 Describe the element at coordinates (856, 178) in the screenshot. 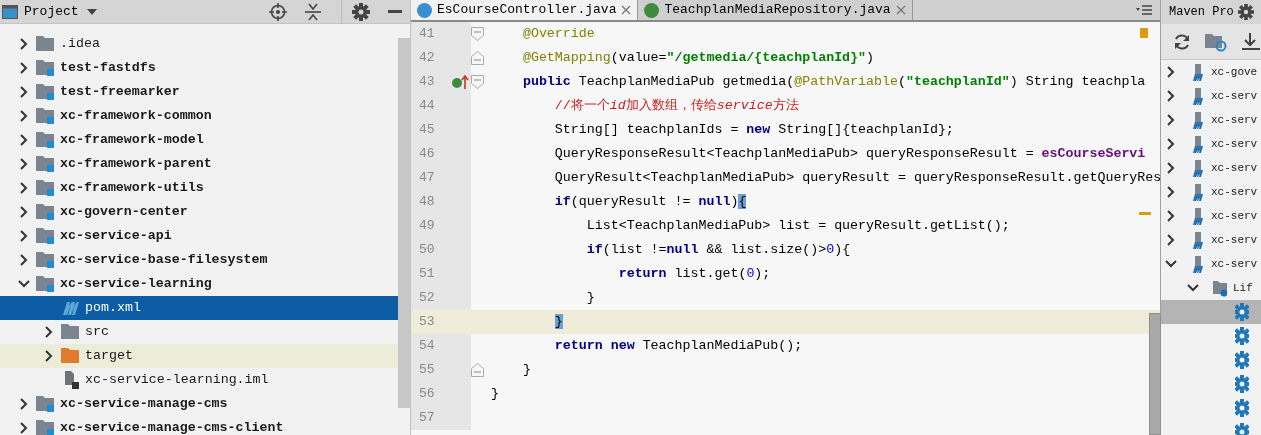

I see `code-line: QueryResult<TeachplanMediaPub> queryResult = queryResponseResult.getQueryRes` at that location.